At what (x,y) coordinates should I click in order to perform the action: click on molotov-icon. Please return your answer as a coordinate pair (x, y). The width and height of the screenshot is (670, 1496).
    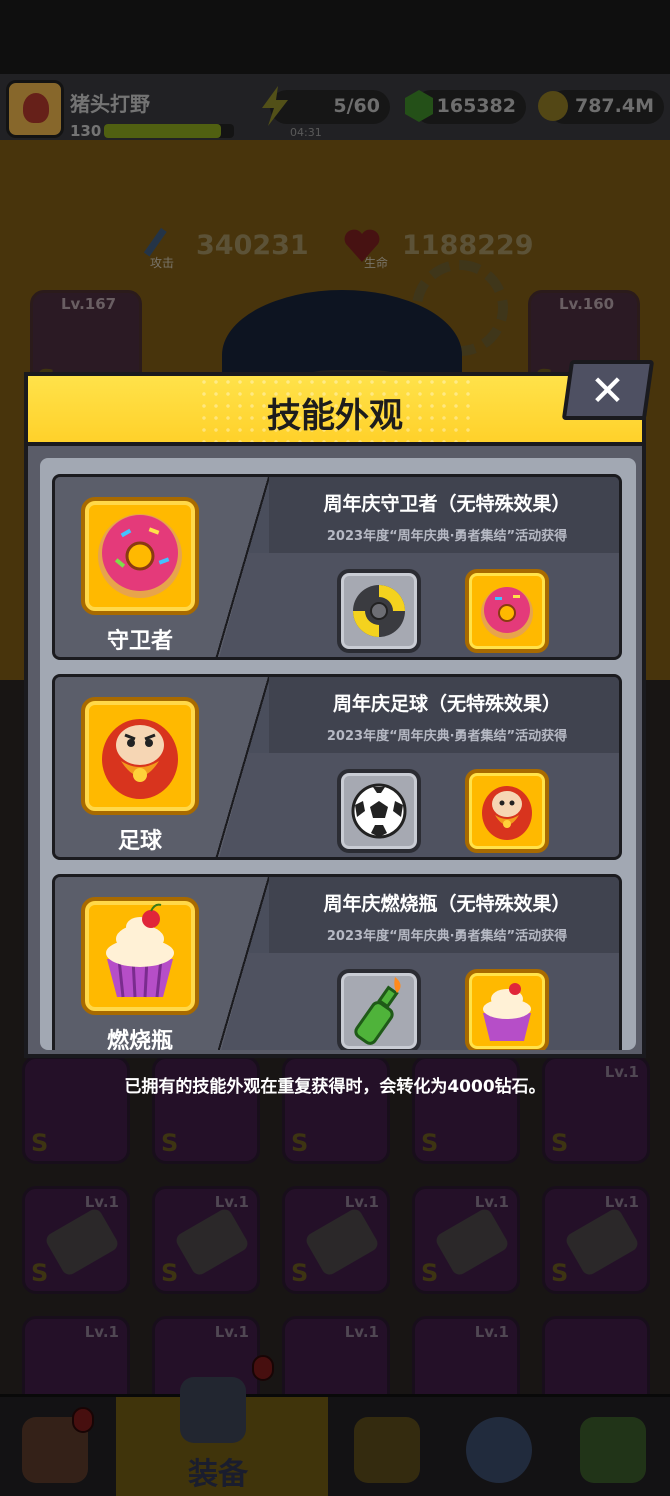
    Looking at the image, I should click on (379, 1009).